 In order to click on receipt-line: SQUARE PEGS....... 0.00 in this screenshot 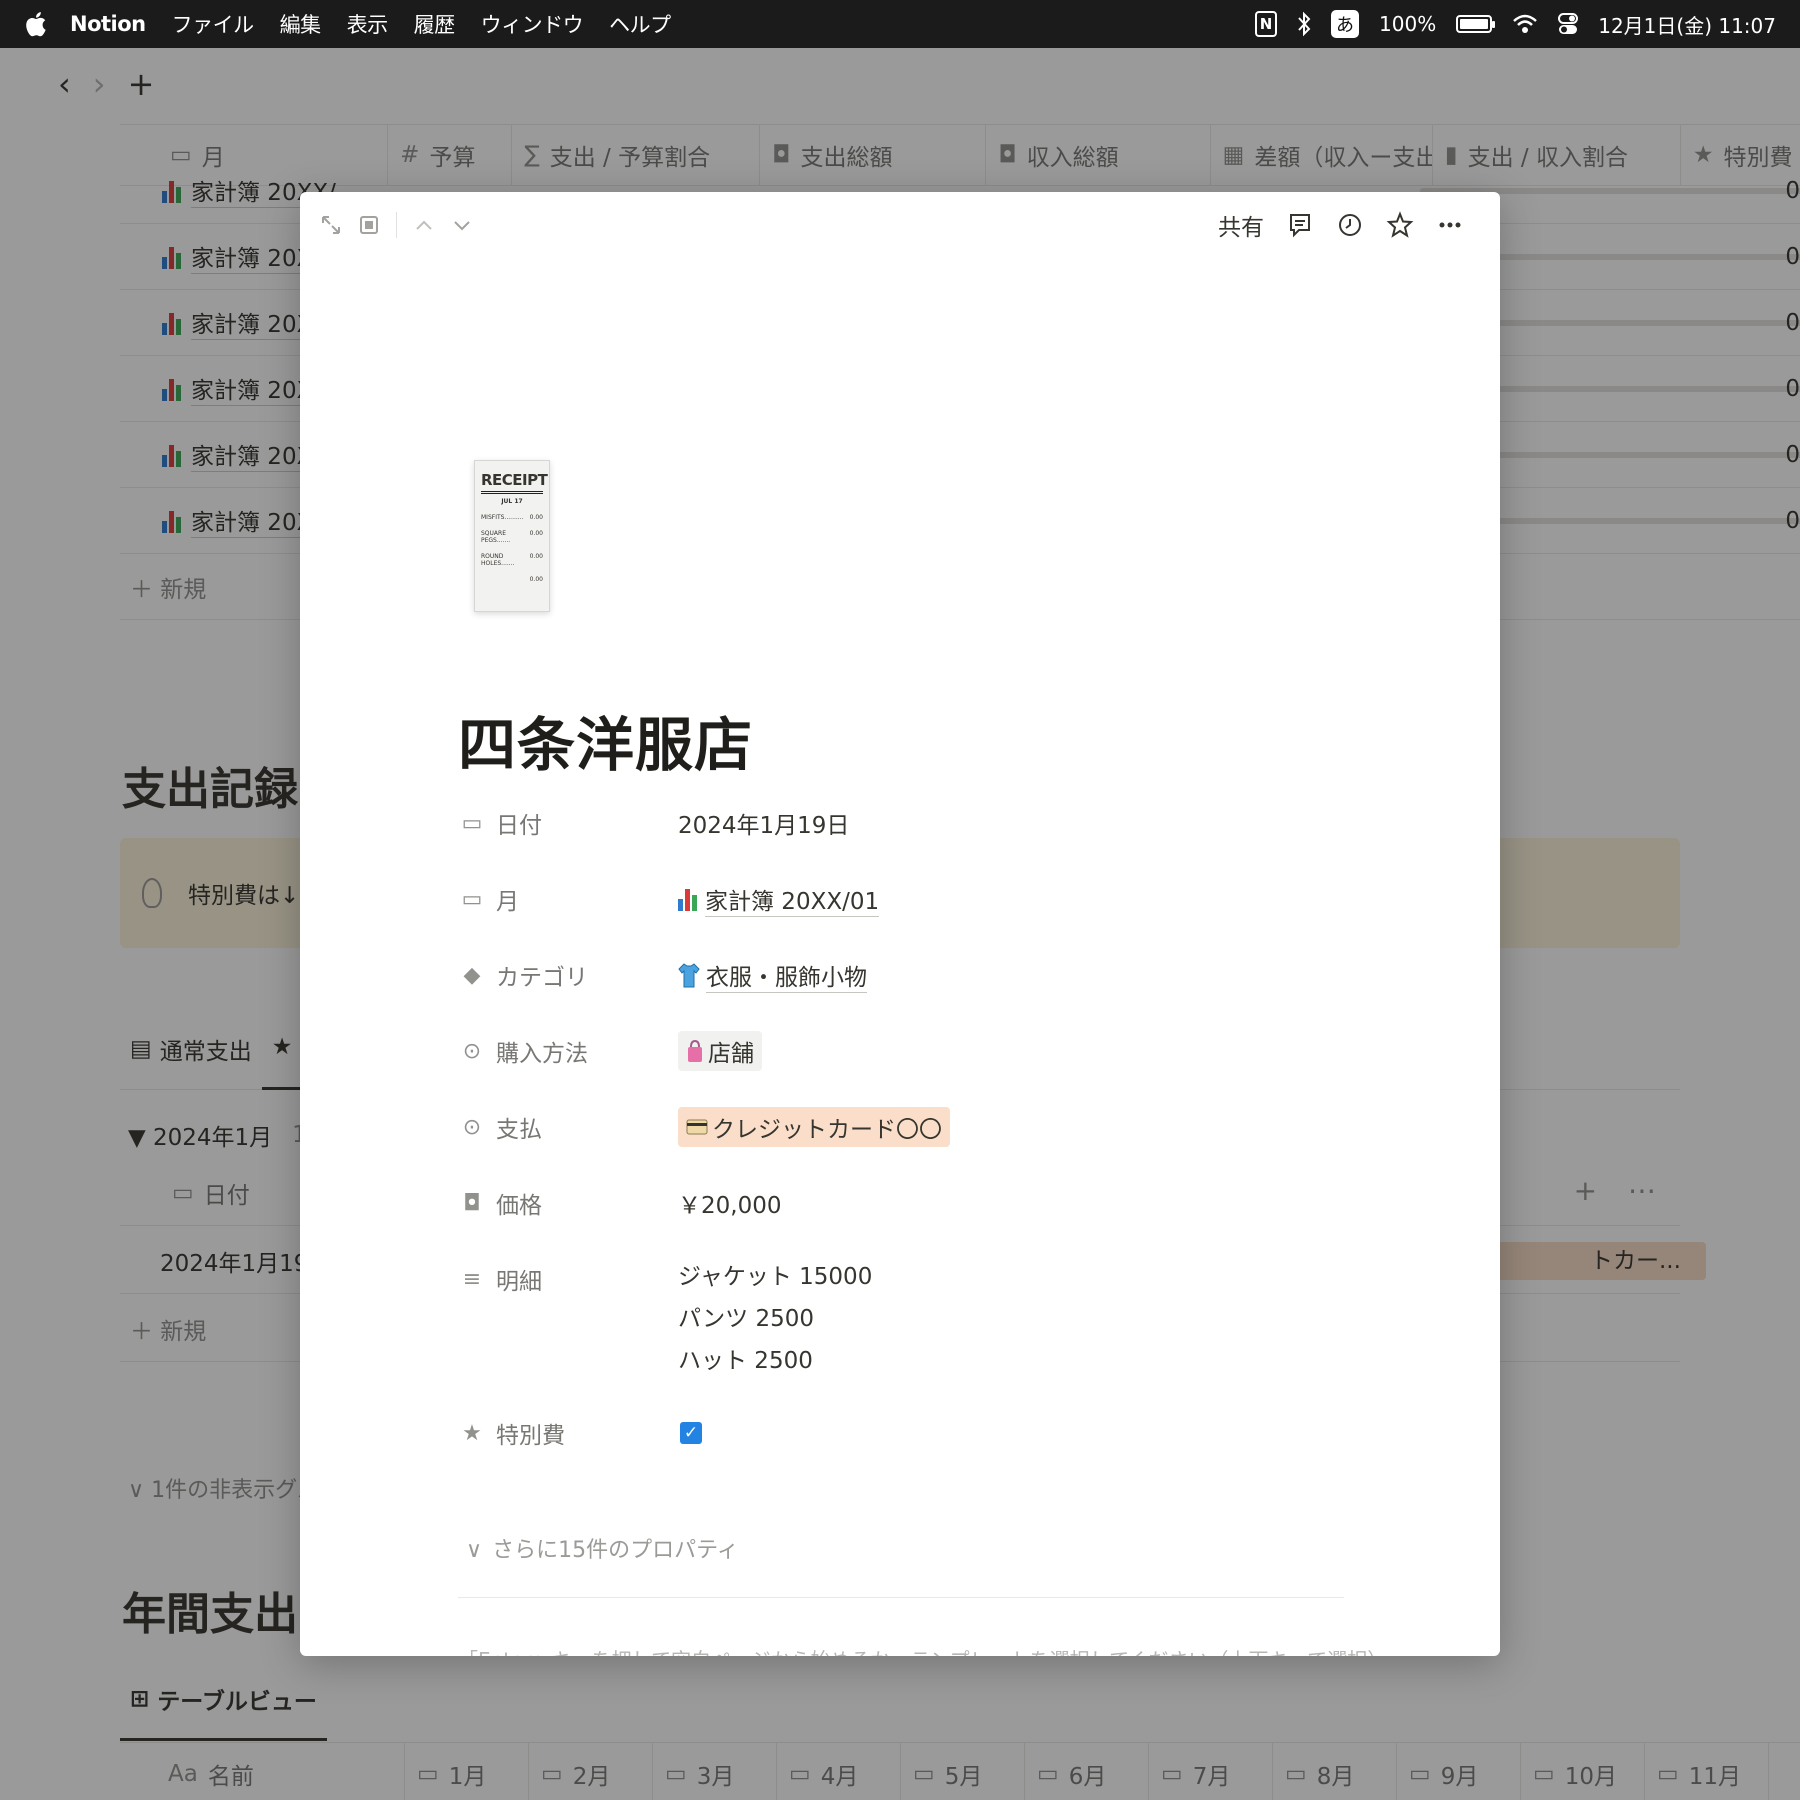, I will do `click(512, 537)`.